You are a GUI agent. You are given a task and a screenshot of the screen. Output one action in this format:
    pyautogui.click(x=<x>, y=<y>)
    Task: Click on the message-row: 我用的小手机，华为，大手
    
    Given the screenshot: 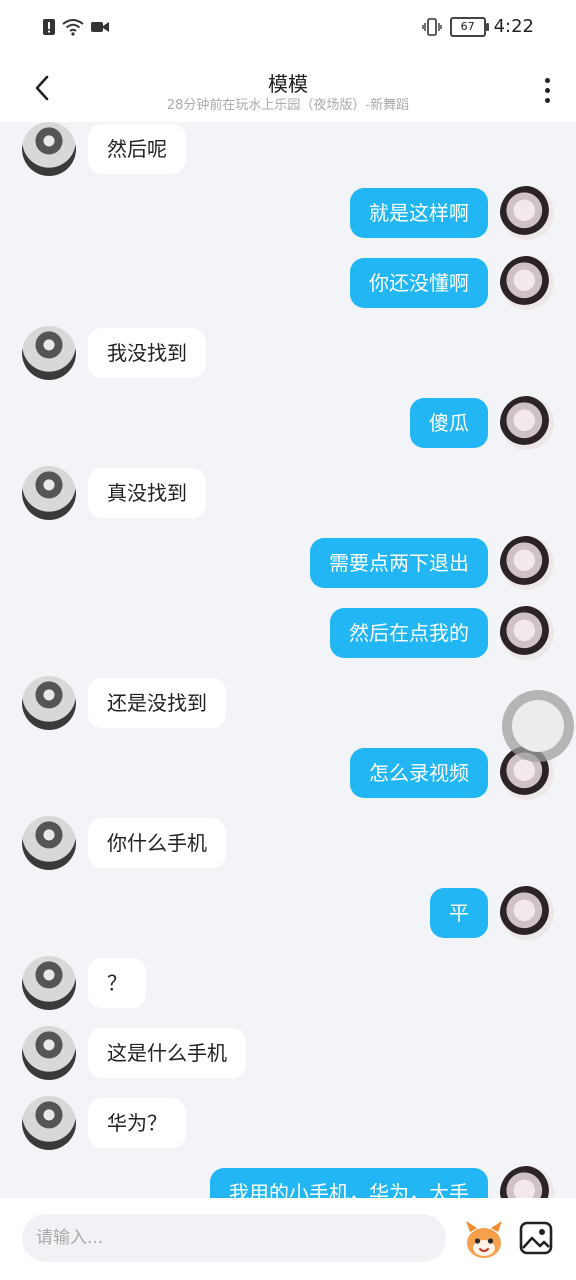 What is the action you would take?
    pyautogui.click(x=288, y=1182)
    